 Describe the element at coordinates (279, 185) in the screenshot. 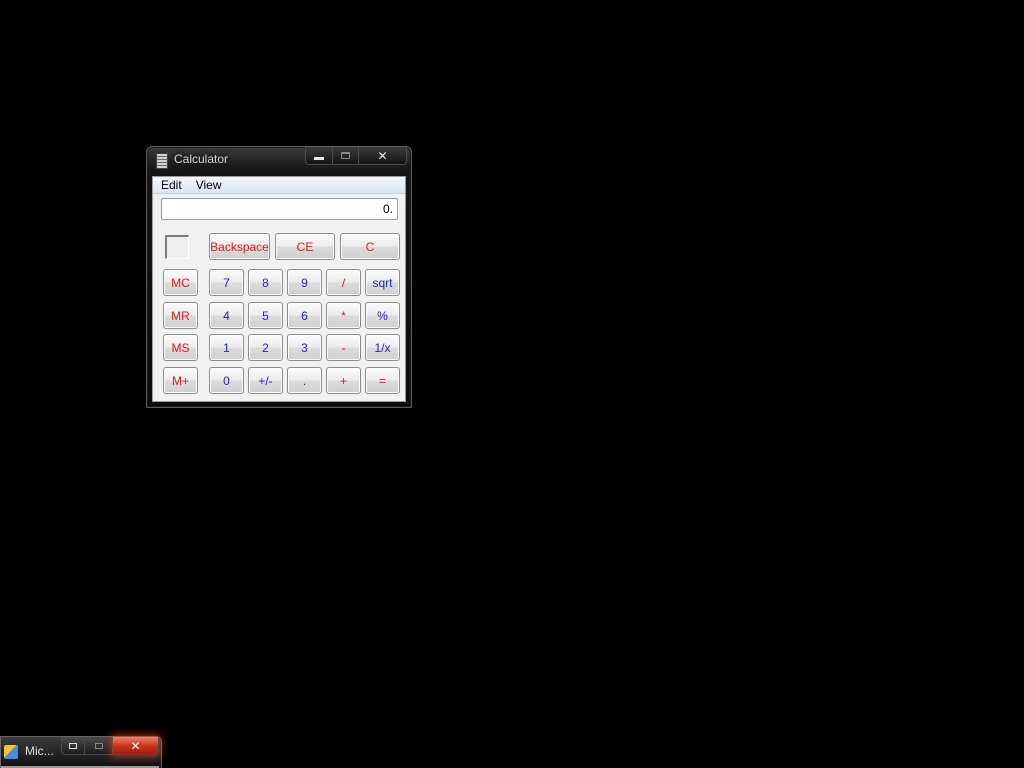

I see `menu-bar: Edit View` at that location.